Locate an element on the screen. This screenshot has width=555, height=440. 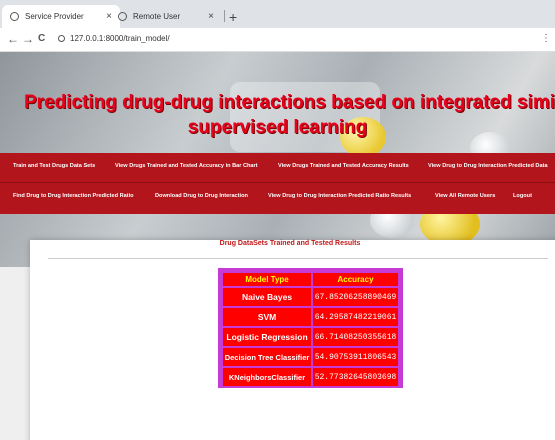
close-icon: × is located at coordinates (211, 16).